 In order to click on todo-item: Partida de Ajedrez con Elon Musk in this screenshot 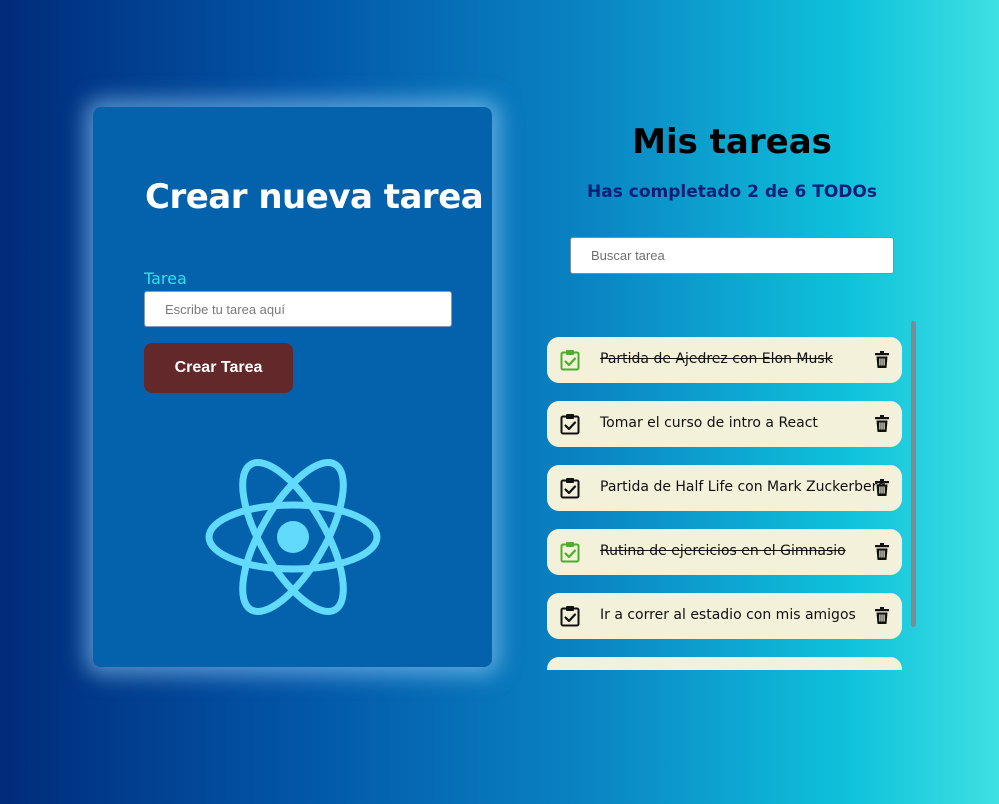, I will do `click(724, 360)`.